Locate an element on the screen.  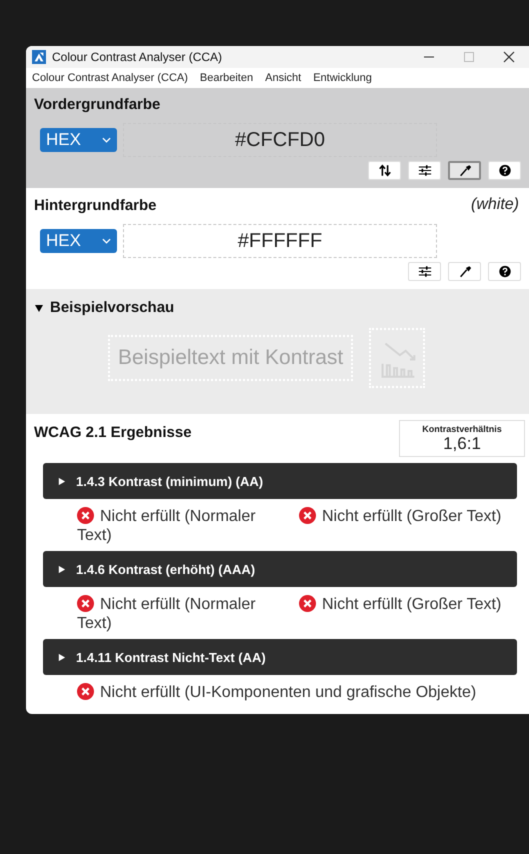
hex-input-field: #CFCFD0 is located at coordinates (280, 140).